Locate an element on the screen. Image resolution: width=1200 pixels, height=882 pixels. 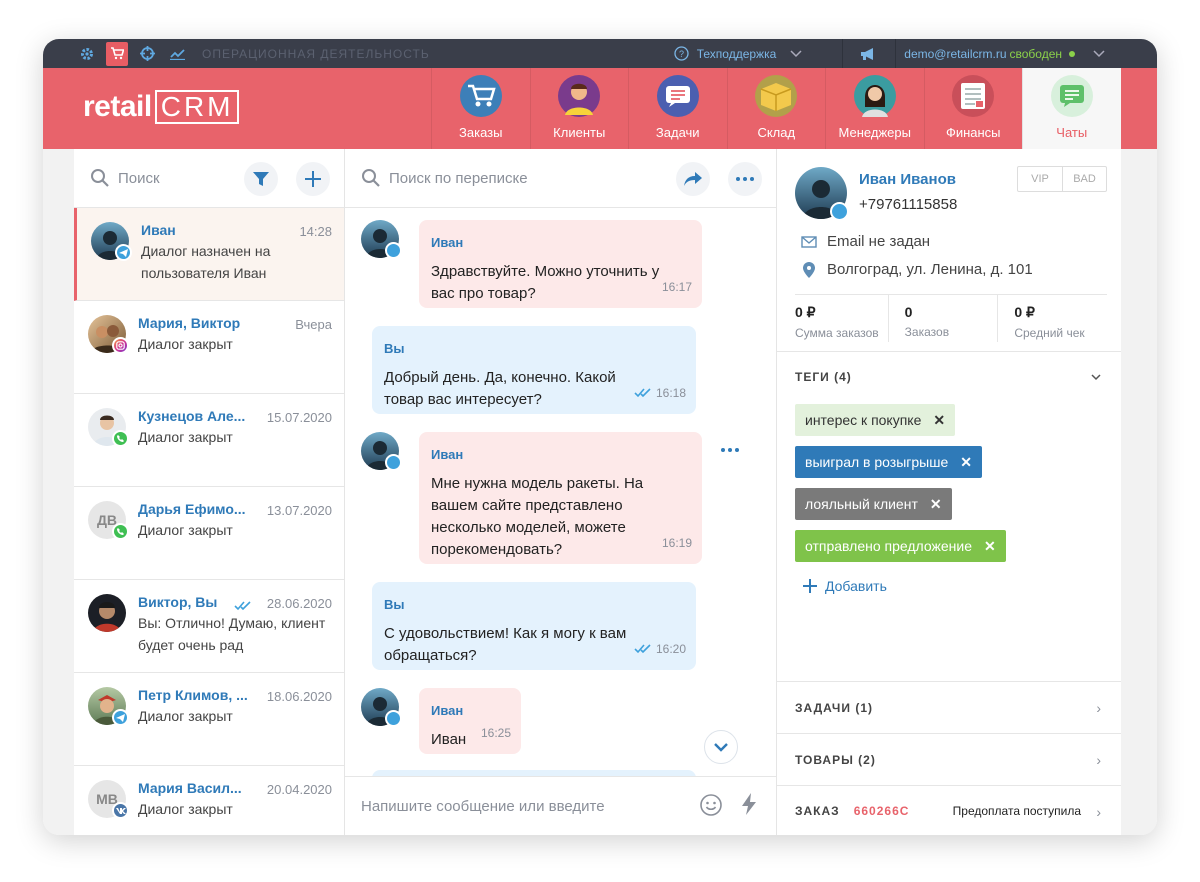
stat-orders-sum: 0 ₽ Сумма заказов is located at coordinates (841, 318).